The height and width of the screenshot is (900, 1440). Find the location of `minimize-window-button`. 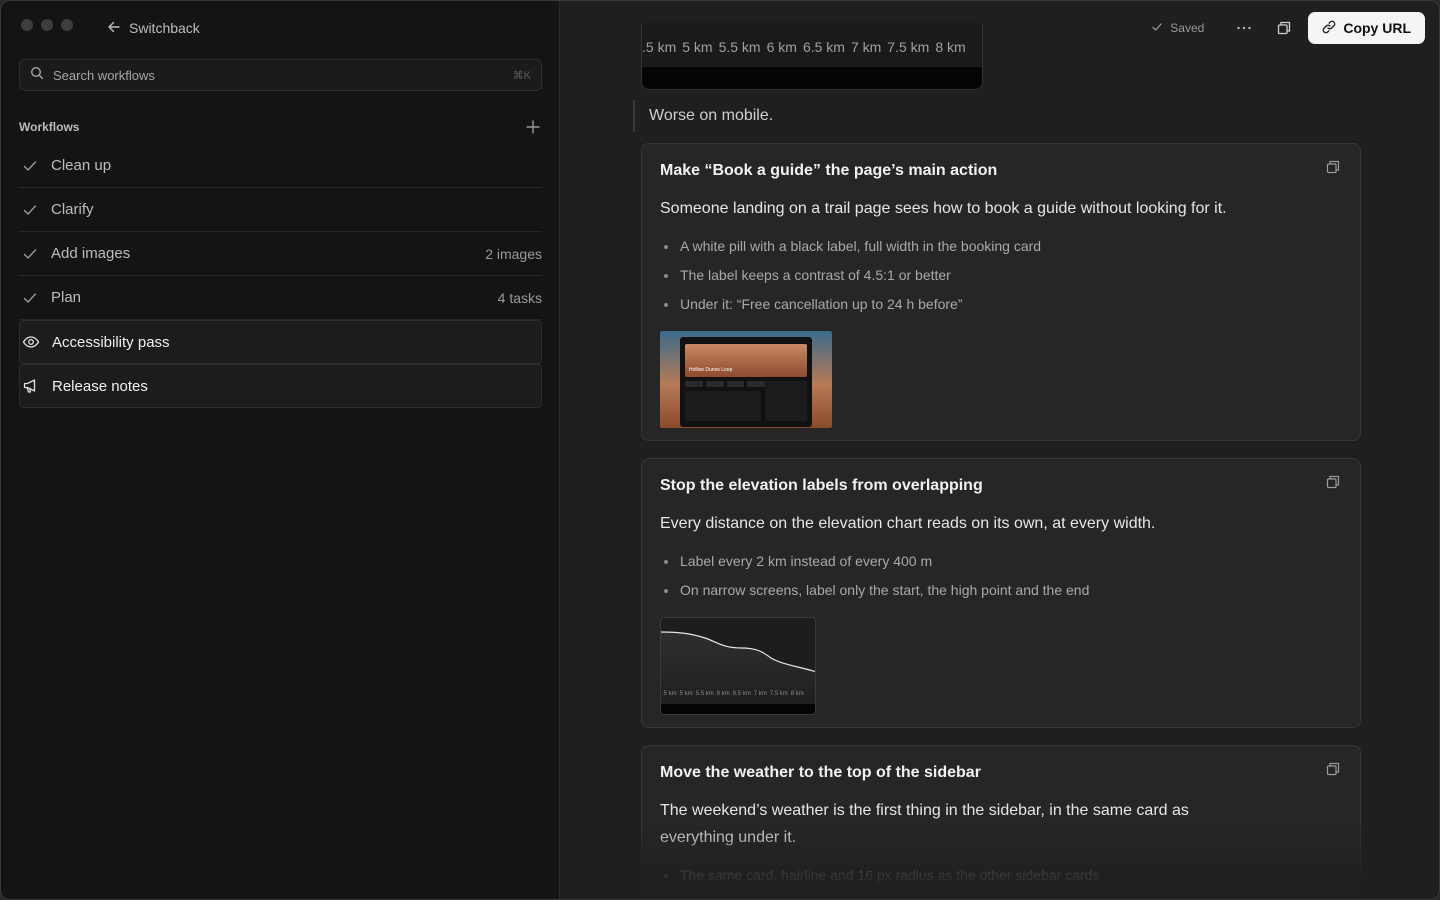

minimize-window-button is located at coordinates (47, 25).